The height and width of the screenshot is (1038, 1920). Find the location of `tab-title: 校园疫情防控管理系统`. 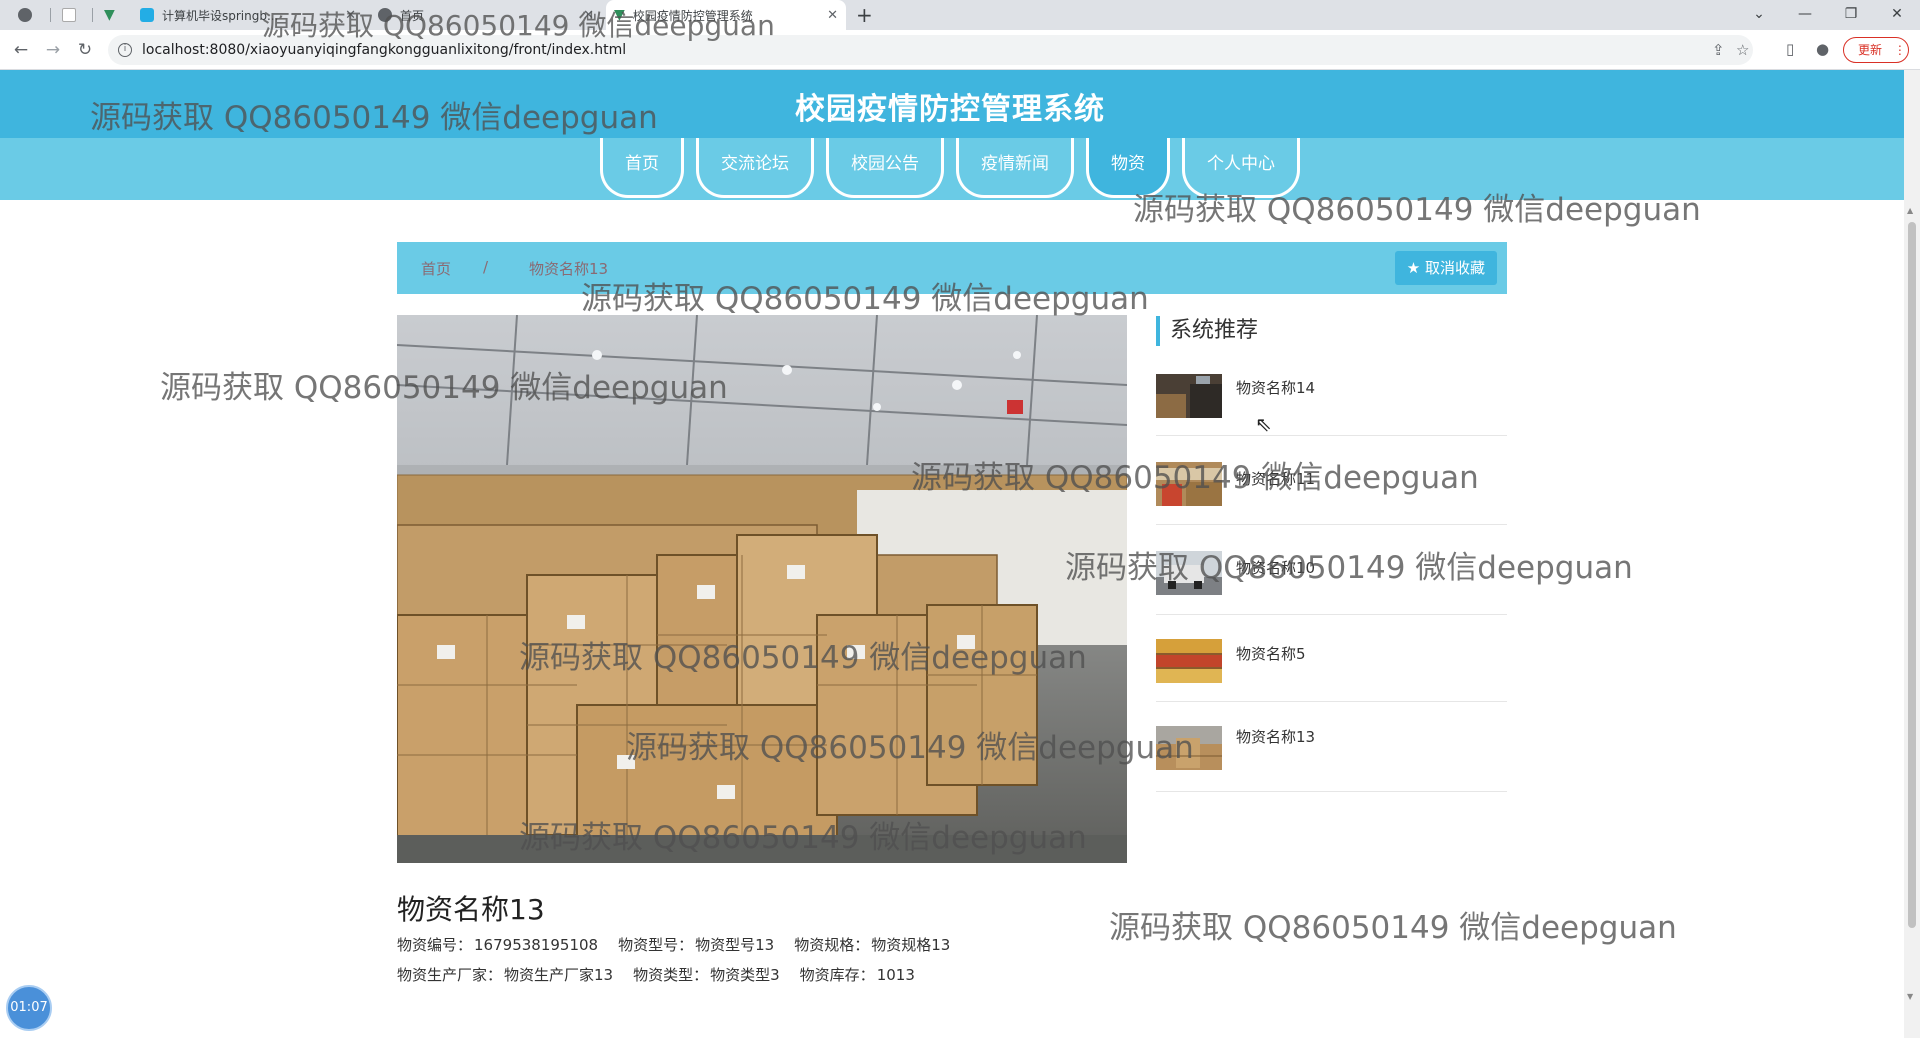

tab-title: 校园疫情防控管理系统 is located at coordinates (692, 15).